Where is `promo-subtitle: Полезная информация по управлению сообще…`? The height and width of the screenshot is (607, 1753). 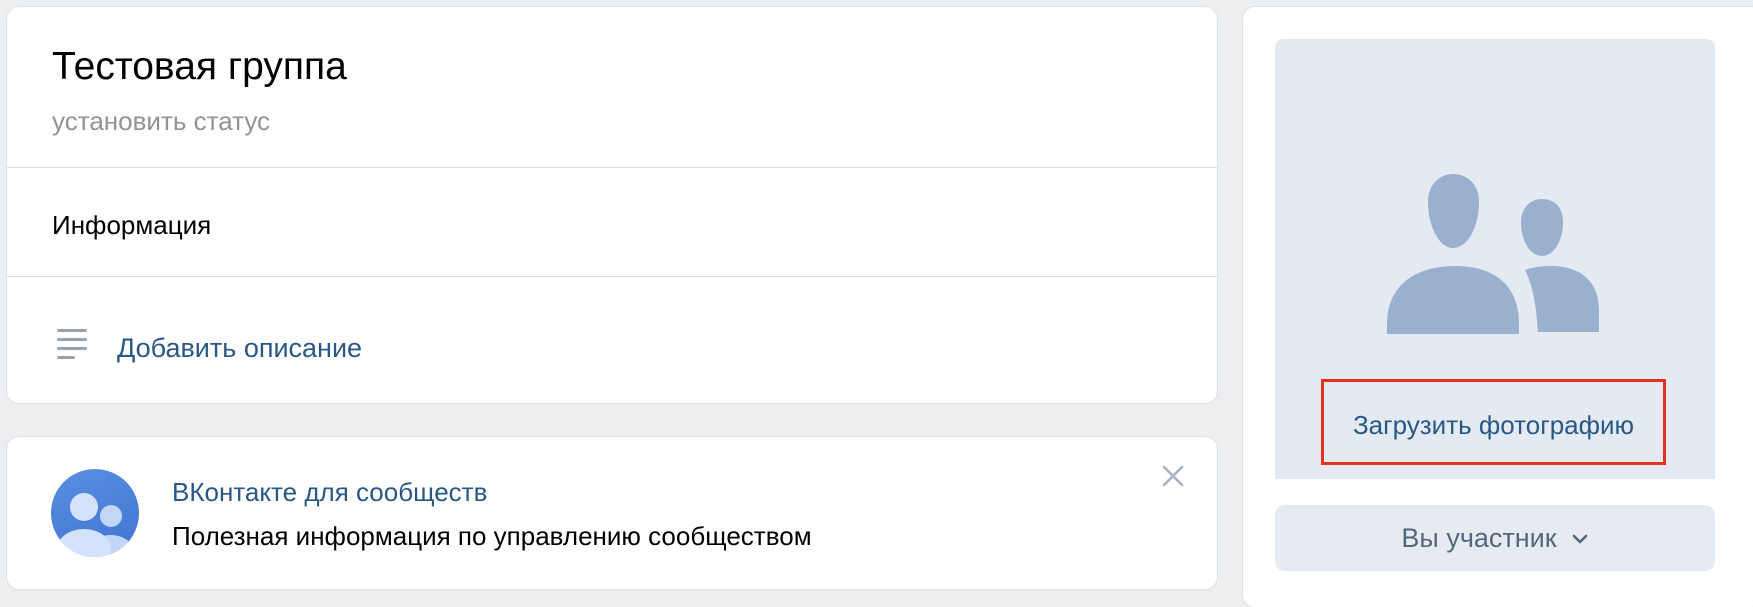 promo-subtitle: Полезная информация по управлению сообще… is located at coordinates (492, 536).